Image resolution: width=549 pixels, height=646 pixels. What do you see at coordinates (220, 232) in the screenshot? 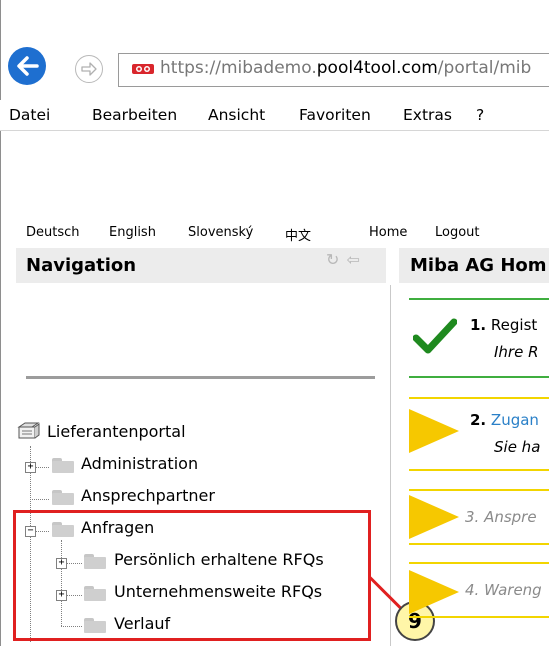
I see `lang-slovensky: Slovenský` at bounding box center [220, 232].